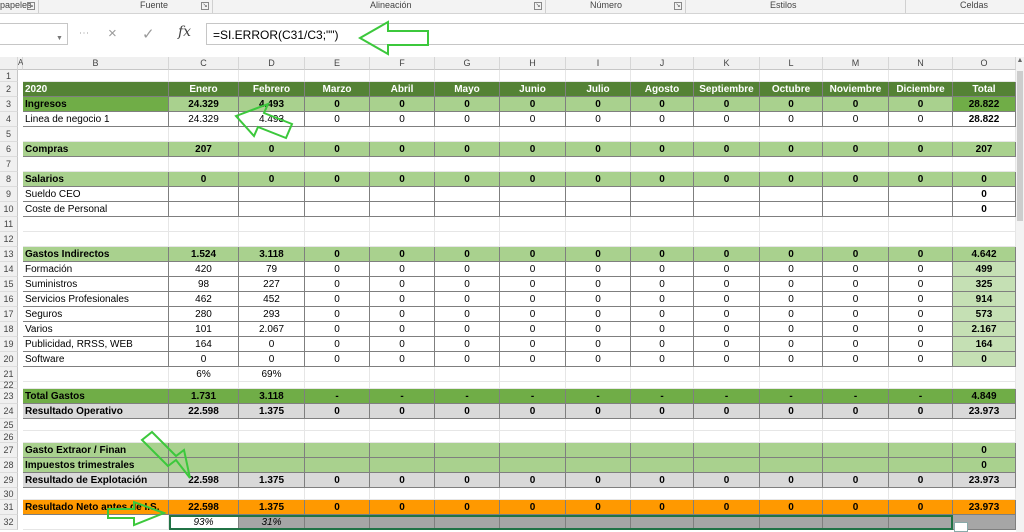 The image size is (1024, 532). What do you see at coordinates (96, 194) in the screenshot?
I see `cell-b9: Sueldo CEO` at bounding box center [96, 194].